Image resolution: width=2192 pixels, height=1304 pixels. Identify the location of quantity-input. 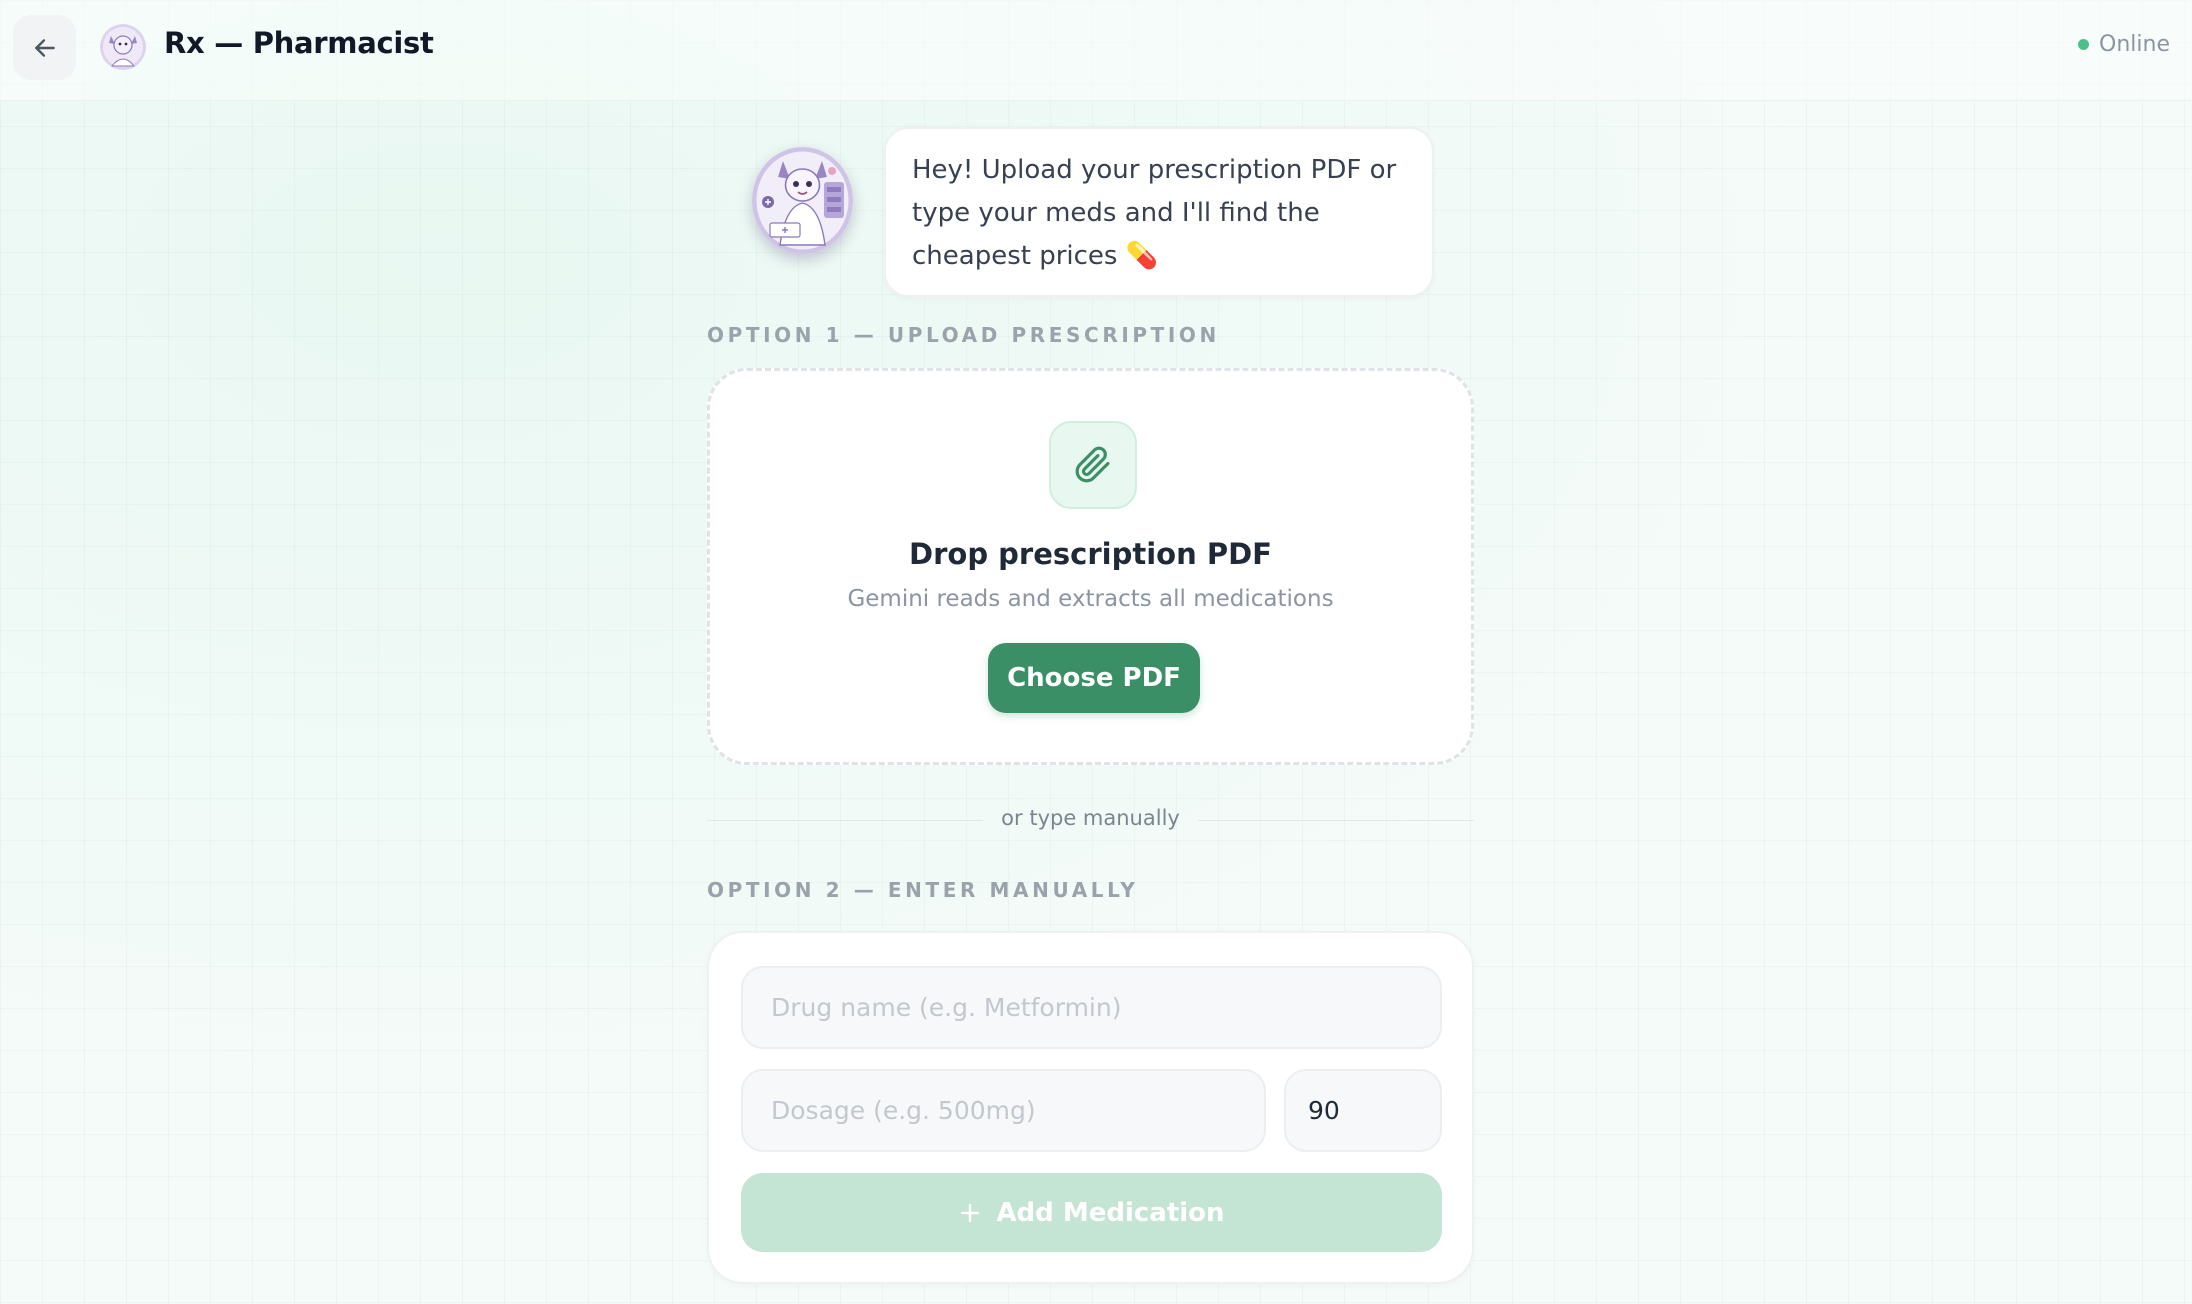
(1363, 1110).